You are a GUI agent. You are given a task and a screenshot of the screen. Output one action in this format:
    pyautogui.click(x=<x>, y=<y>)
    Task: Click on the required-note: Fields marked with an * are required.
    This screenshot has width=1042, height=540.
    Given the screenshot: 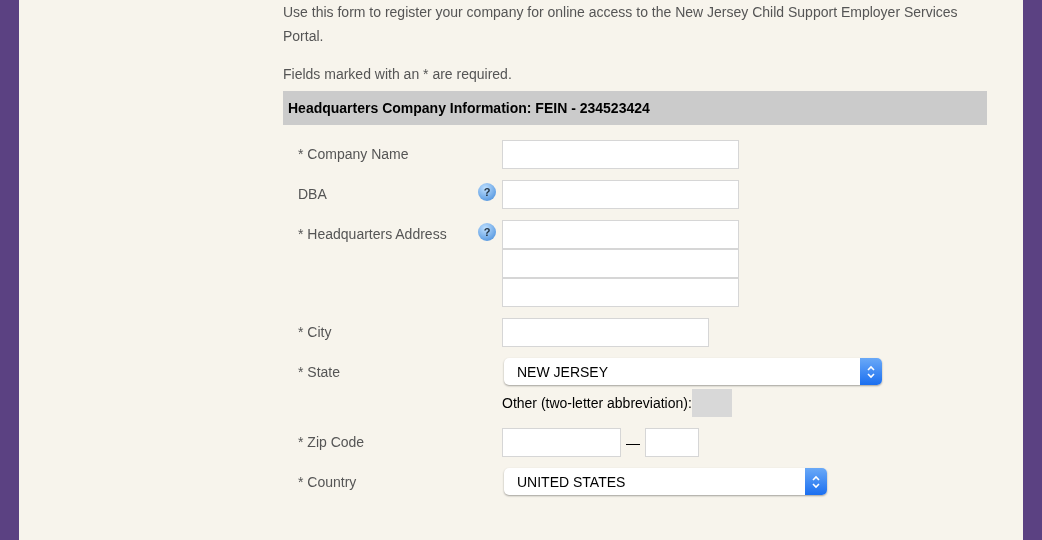 What is the action you would take?
    pyautogui.click(x=398, y=74)
    